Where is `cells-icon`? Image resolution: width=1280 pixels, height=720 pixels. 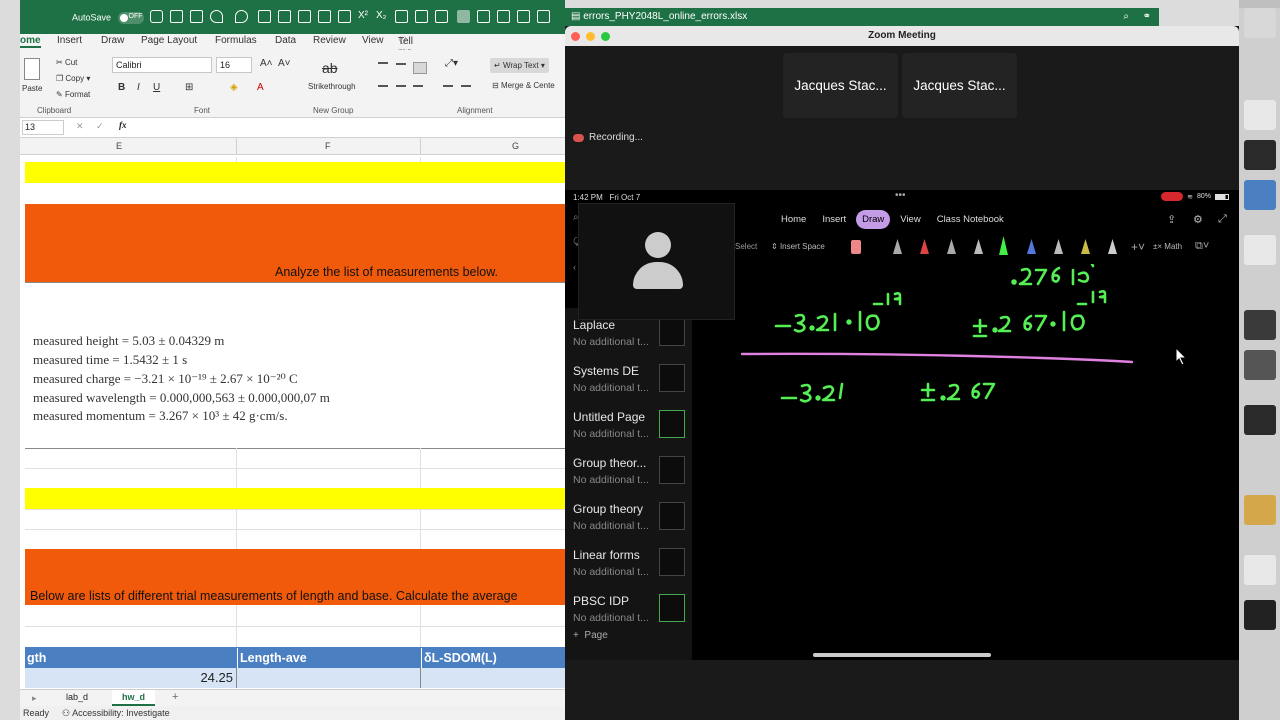 cells-icon is located at coordinates (441, 16).